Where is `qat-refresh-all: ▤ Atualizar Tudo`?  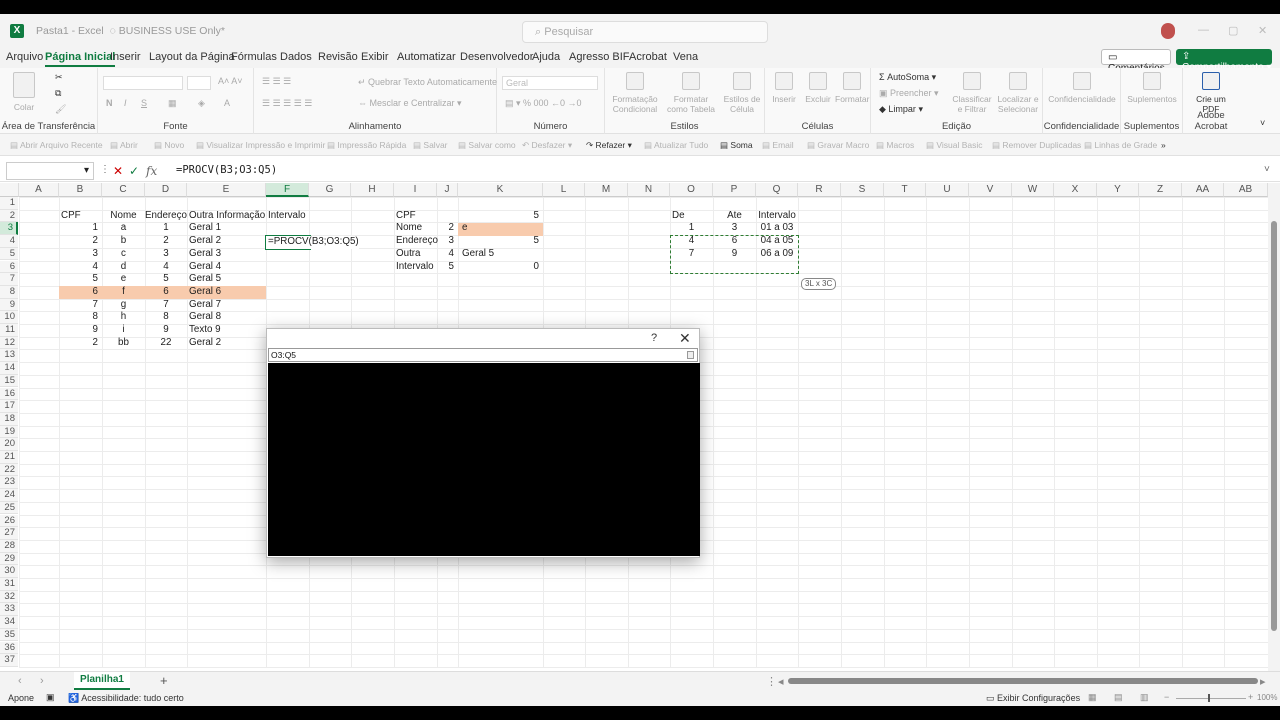 qat-refresh-all: ▤ Atualizar Tudo is located at coordinates (676, 145).